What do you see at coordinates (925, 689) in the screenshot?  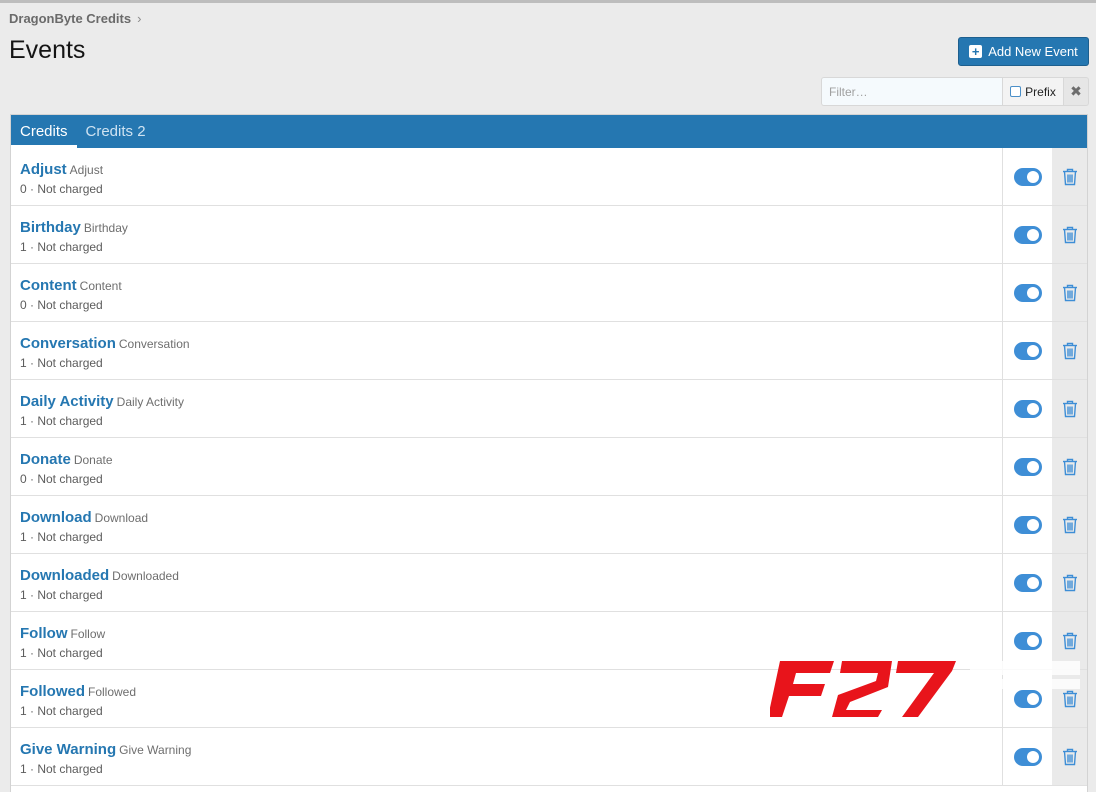 I see `watermark-logo` at bounding box center [925, 689].